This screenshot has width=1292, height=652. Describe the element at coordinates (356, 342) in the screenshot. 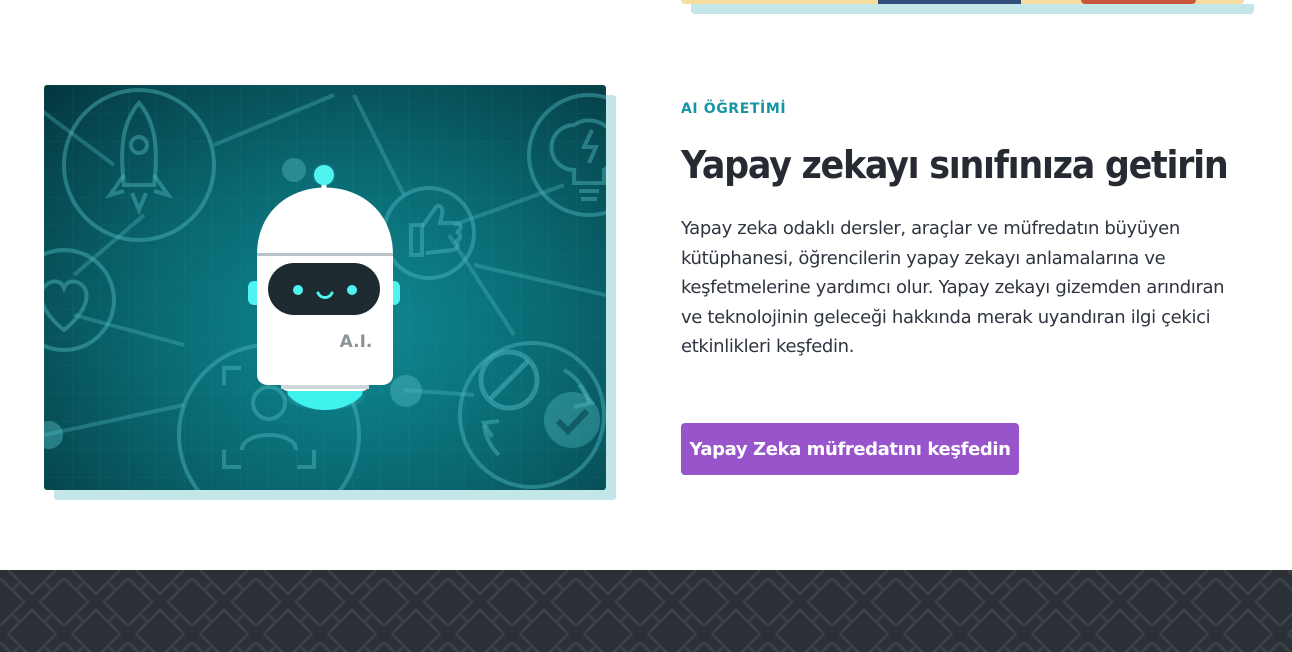

I see `robot-badge-text: A.I.` at that location.